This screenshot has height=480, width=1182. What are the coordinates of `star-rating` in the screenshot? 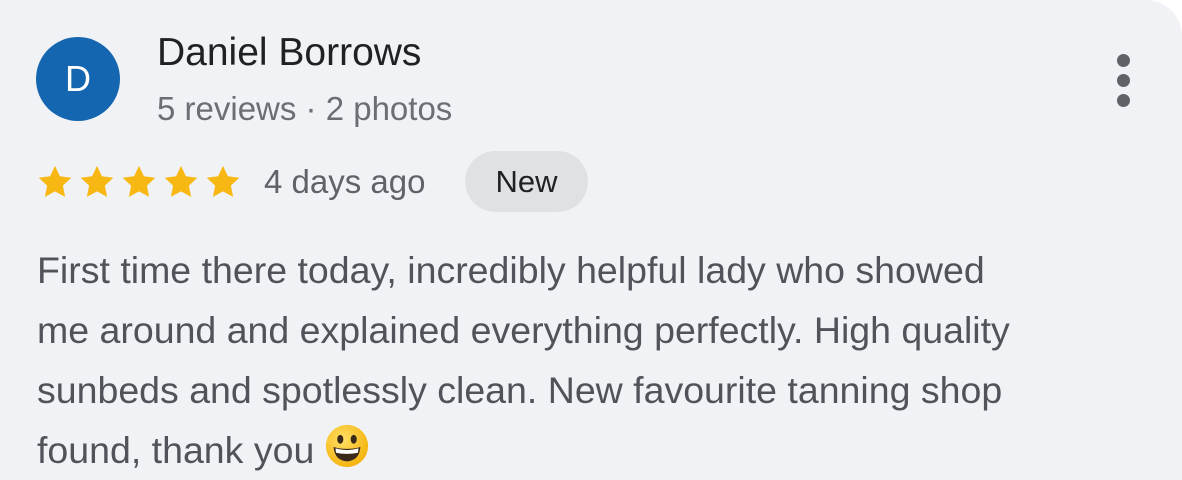 It's located at (139, 182).